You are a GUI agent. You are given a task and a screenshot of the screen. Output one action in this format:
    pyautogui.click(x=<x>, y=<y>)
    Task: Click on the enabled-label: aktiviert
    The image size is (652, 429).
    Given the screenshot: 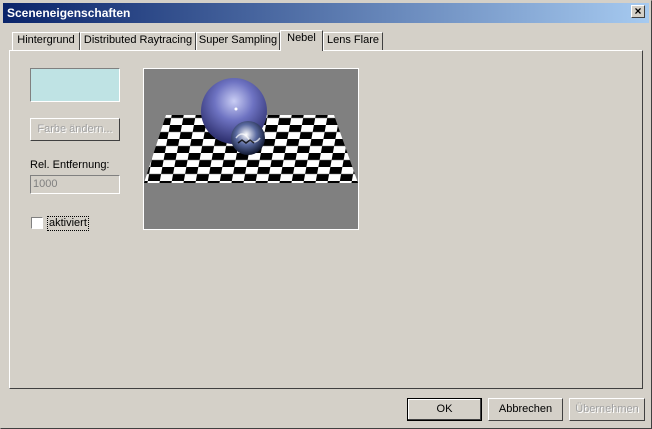 What is the action you would take?
    pyautogui.click(x=68, y=223)
    